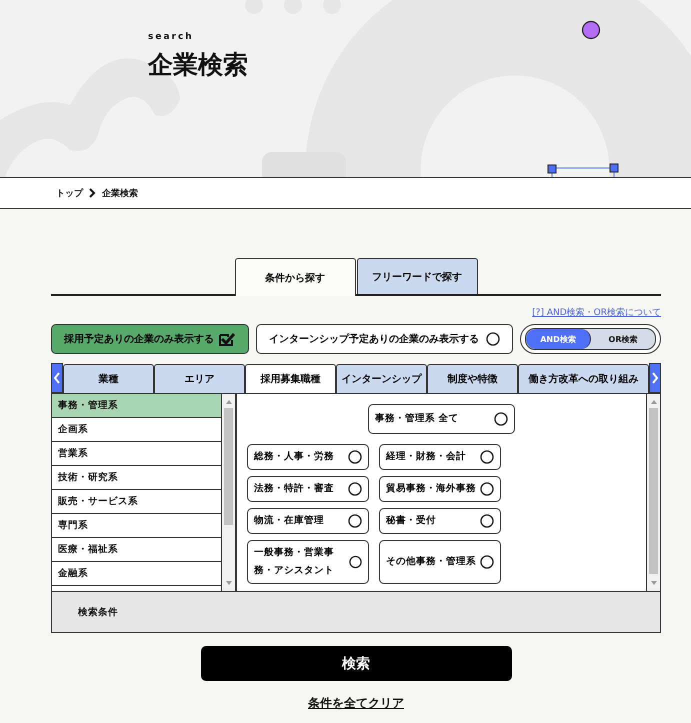 The height and width of the screenshot is (723, 691). I want to click on logic-option: AND検索, so click(558, 339).